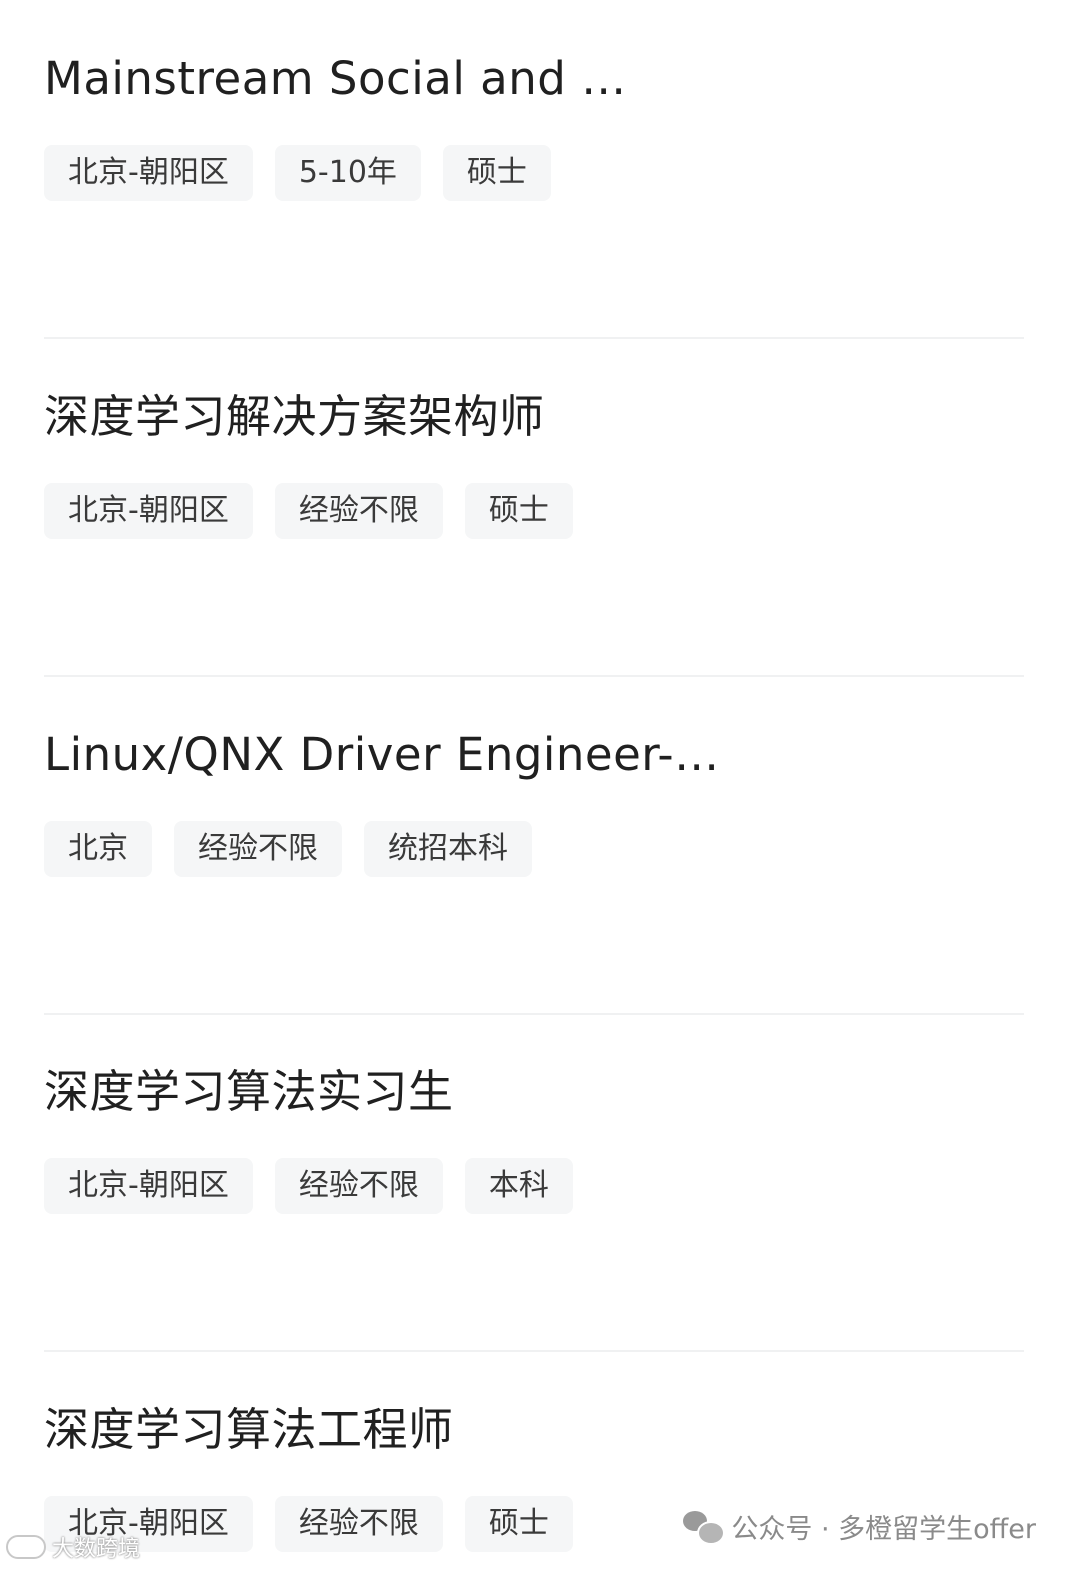 This screenshot has width=1080, height=1589. I want to click on job-title: 深度学习算法工程师, so click(249, 1430).